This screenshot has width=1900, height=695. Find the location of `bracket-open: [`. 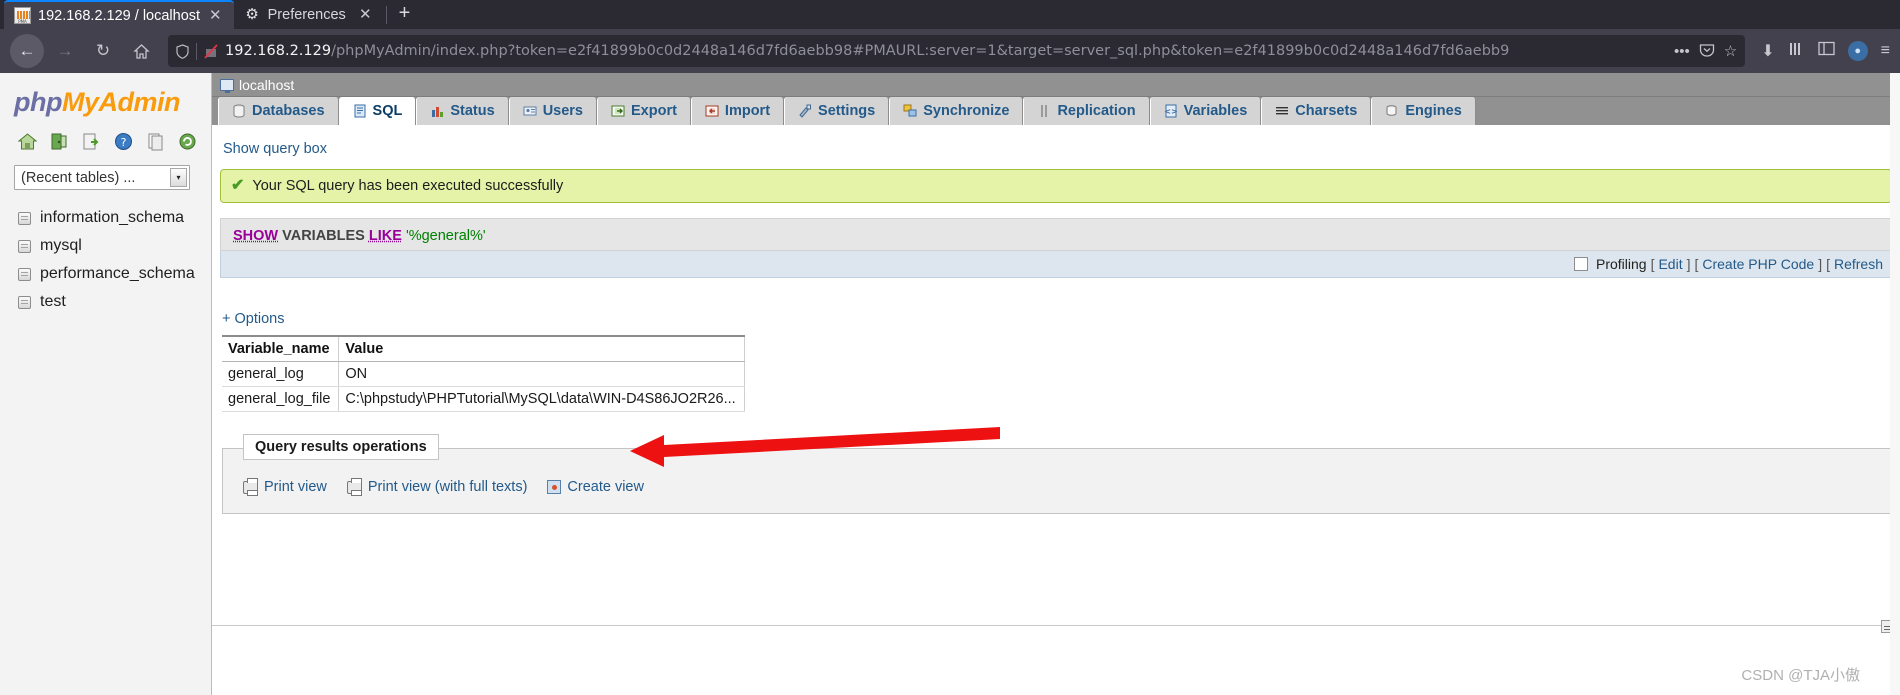

bracket-open: [ is located at coordinates (1696, 264).